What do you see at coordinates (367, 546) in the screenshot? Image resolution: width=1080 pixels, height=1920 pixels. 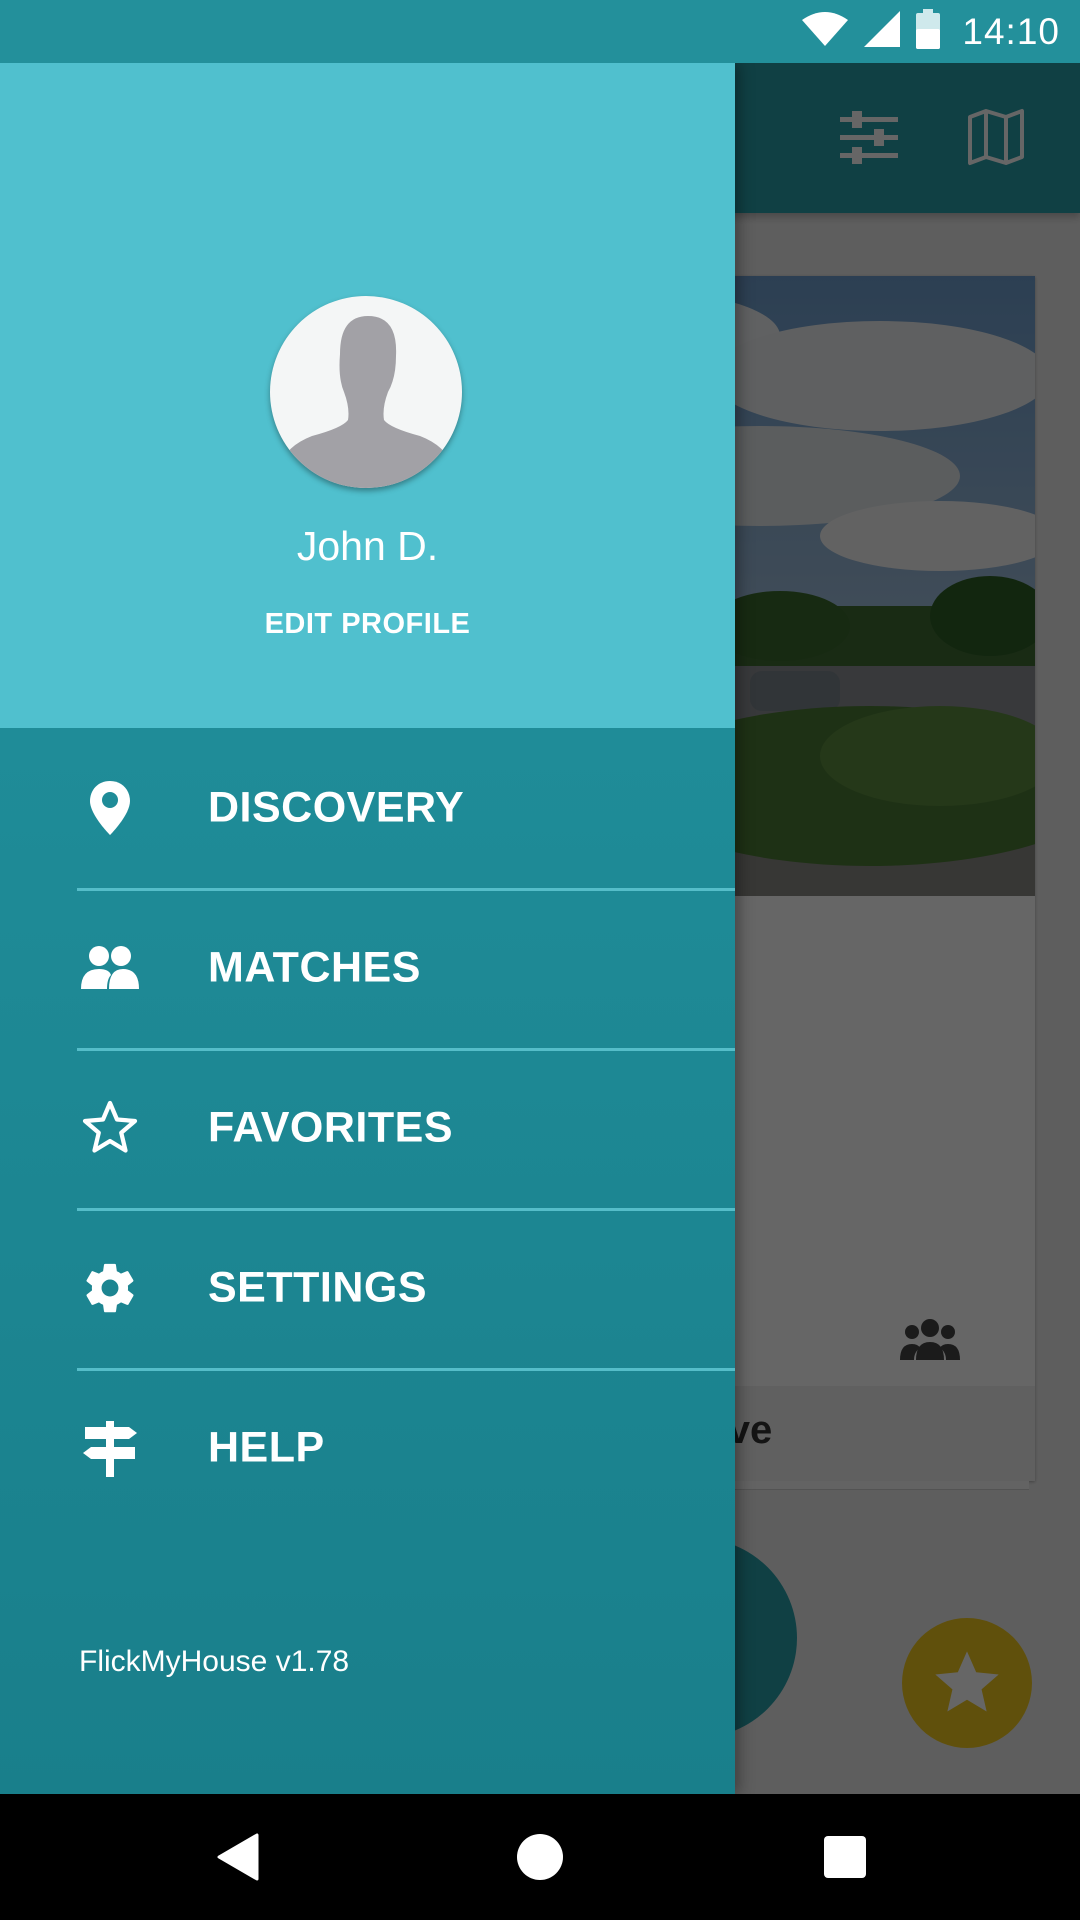 I see `user-name: John D.` at bounding box center [367, 546].